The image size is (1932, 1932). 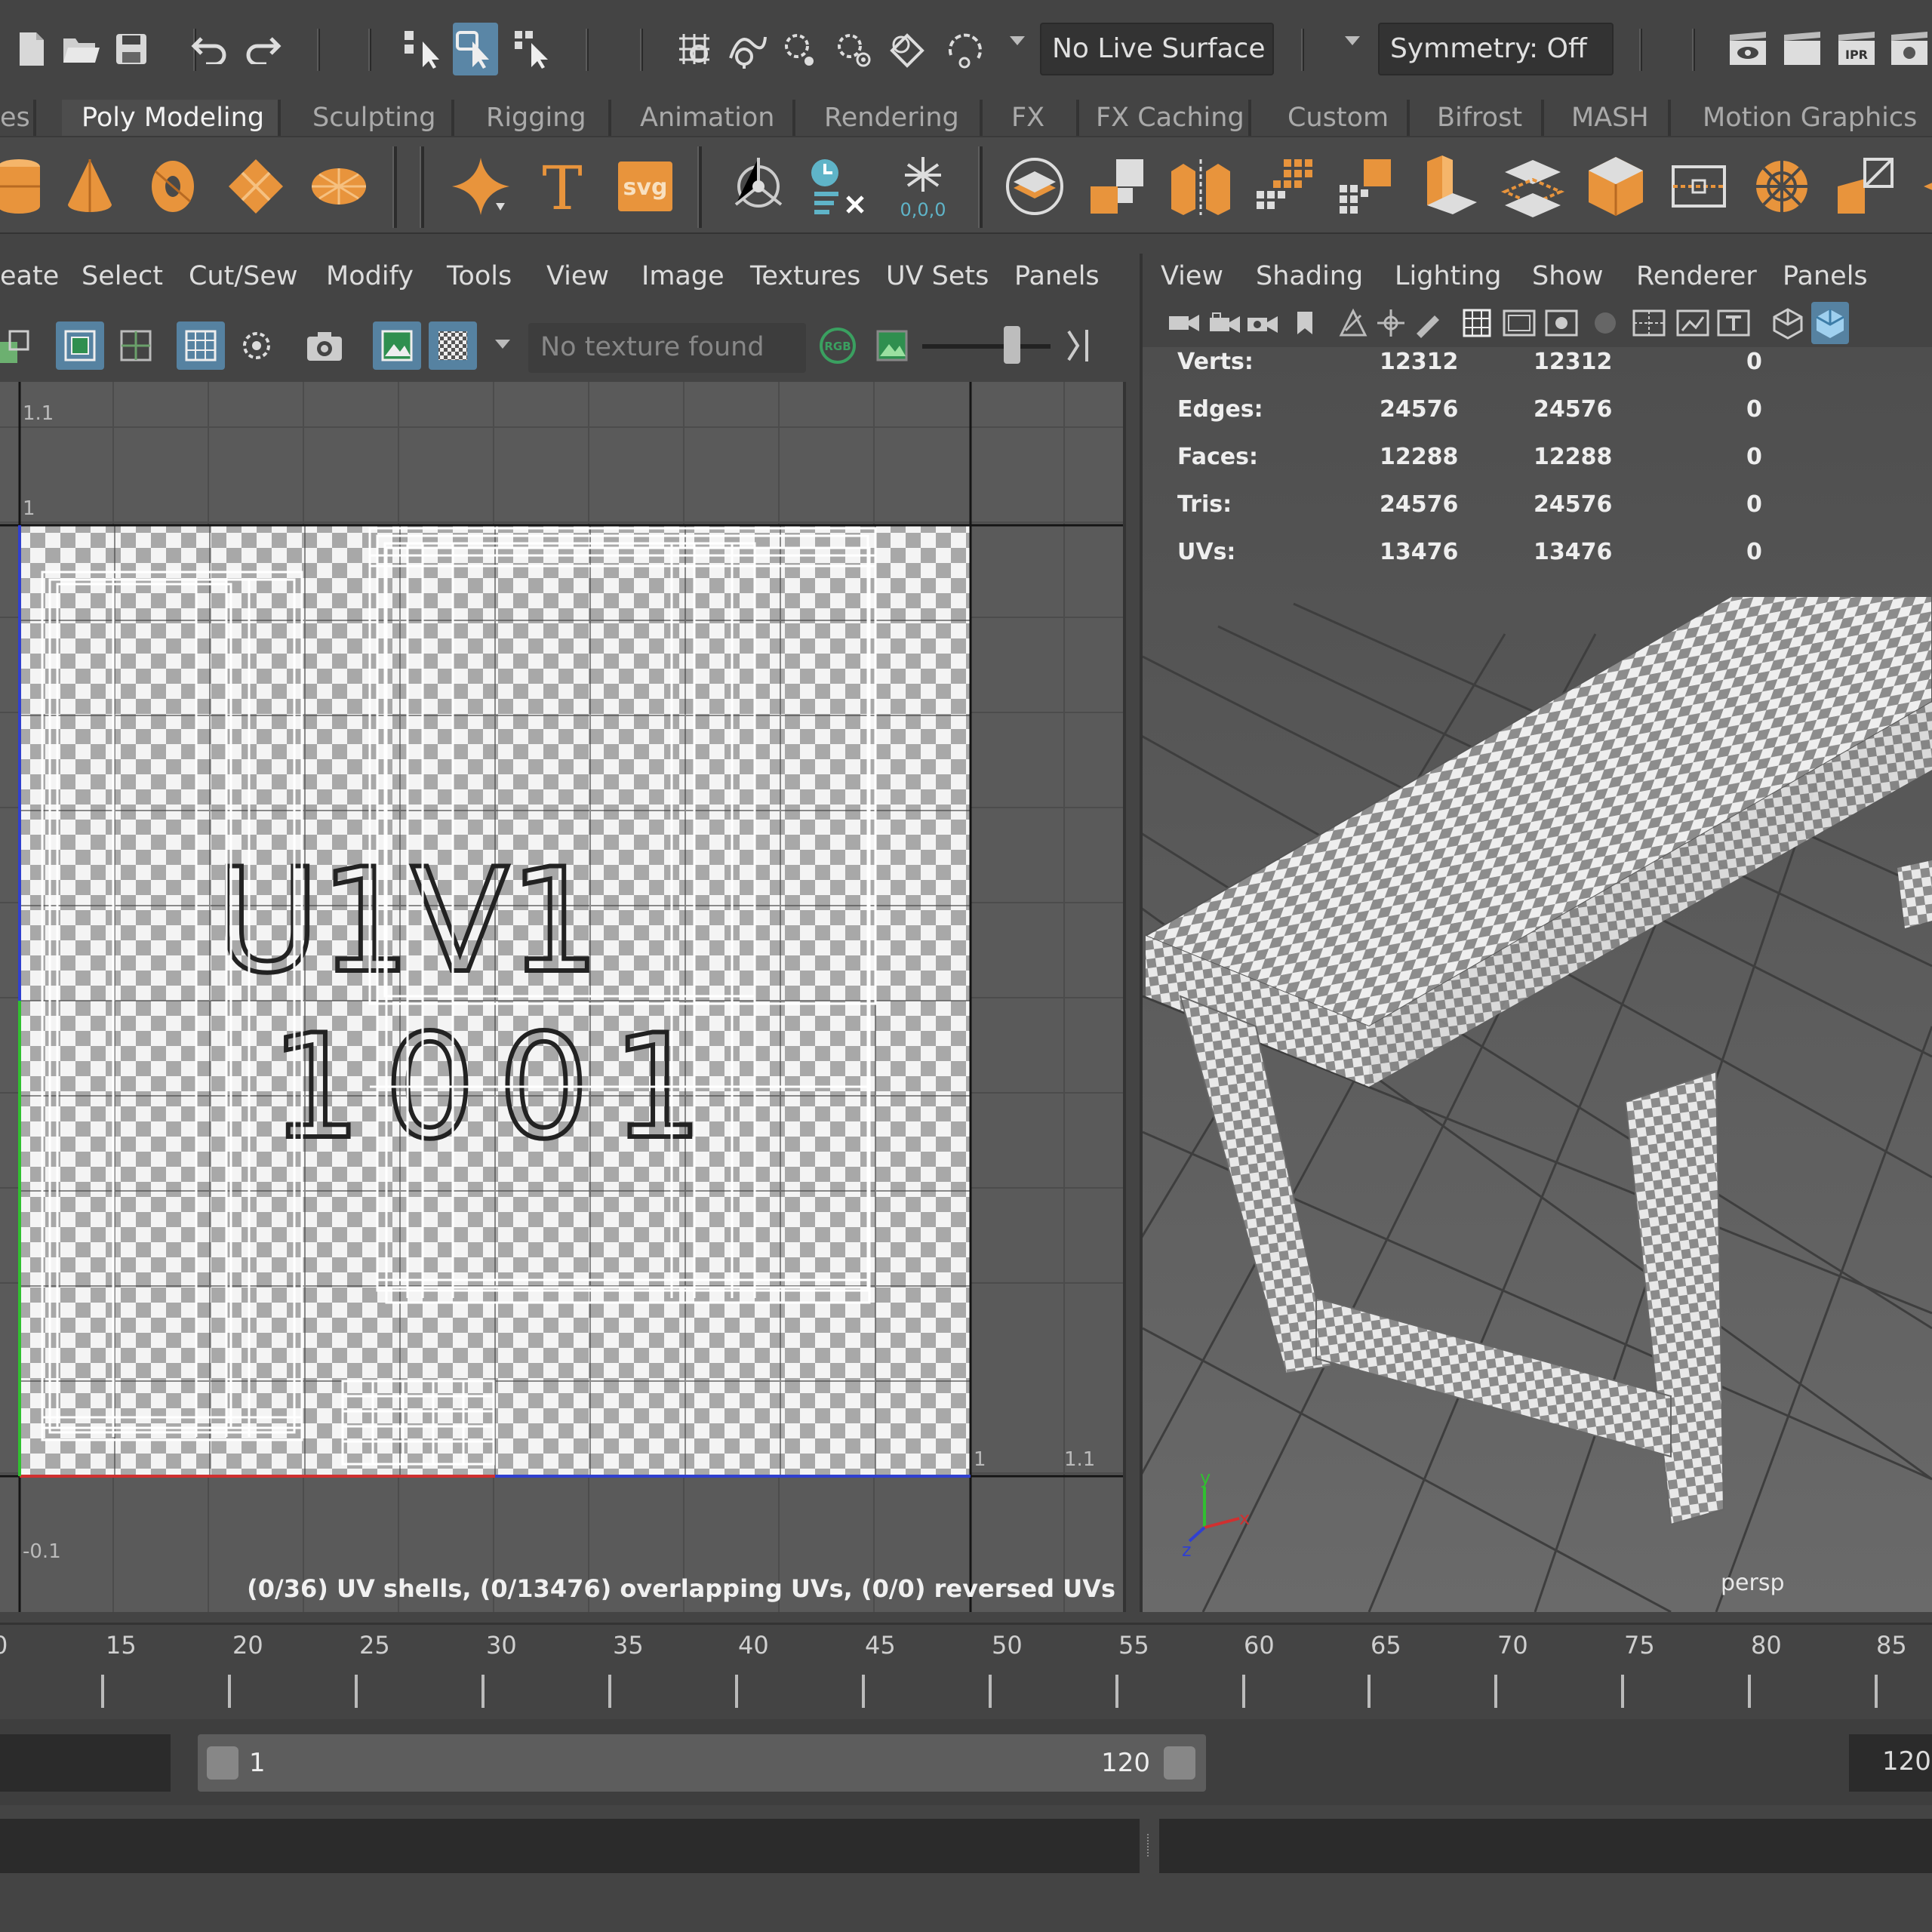 I want to click on shelf-tab-rendering: Rendering, so click(x=892, y=118).